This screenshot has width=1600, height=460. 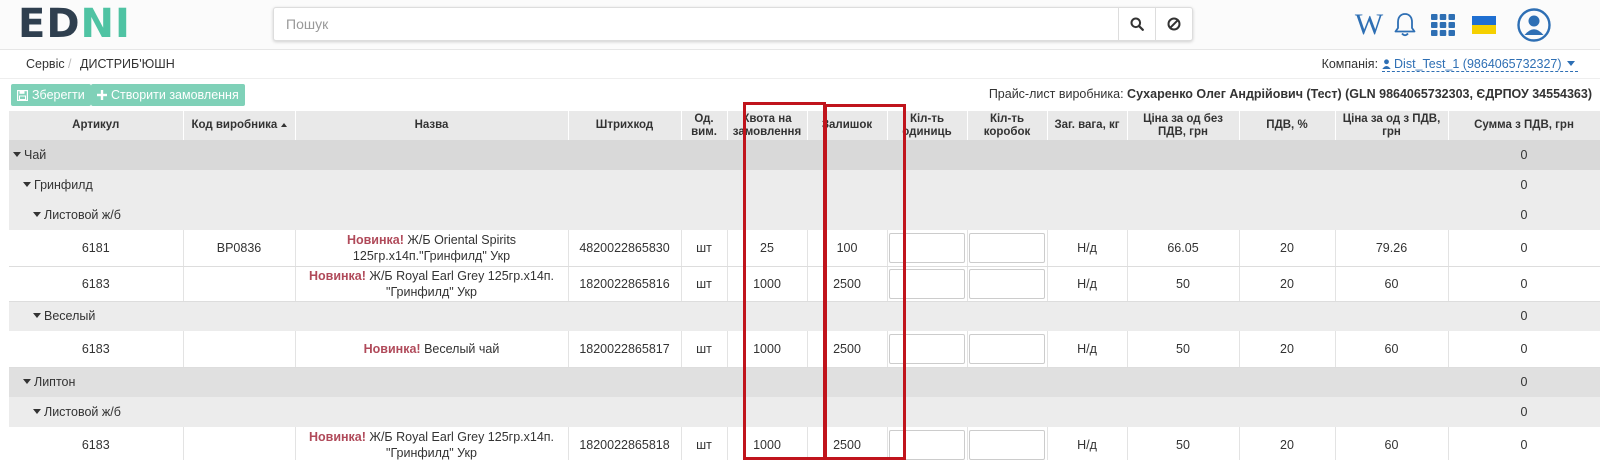 What do you see at coordinates (82, 412) in the screenshot?
I see `group-label: Листовой ж/б` at bounding box center [82, 412].